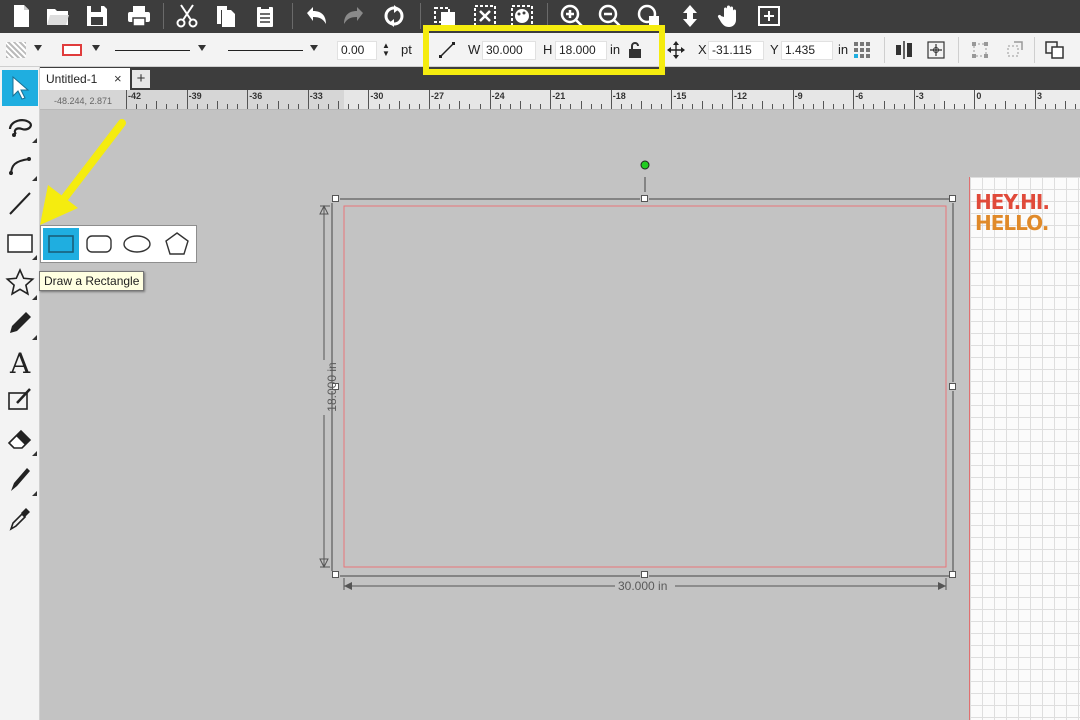 This screenshot has width=1080, height=720. What do you see at coordinates (736, 50) in the screenshot?
I see `x-input: -31.115` at bounding box center [736, 50].